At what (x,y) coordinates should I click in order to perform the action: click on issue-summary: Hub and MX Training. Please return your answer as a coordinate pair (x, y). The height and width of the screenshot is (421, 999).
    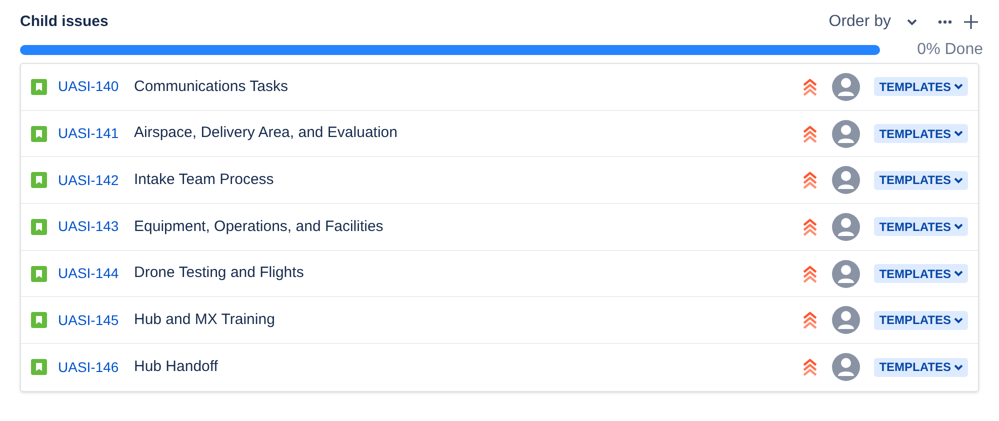
    Looking at the image, I should click on (204, 320).